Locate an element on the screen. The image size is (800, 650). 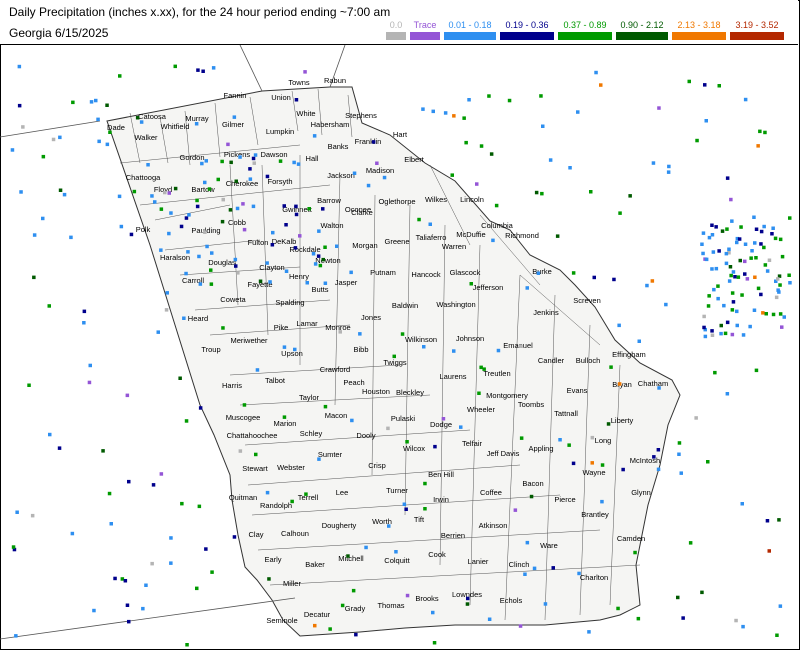
county-label: Talbot is located at coordinates (275, 380).